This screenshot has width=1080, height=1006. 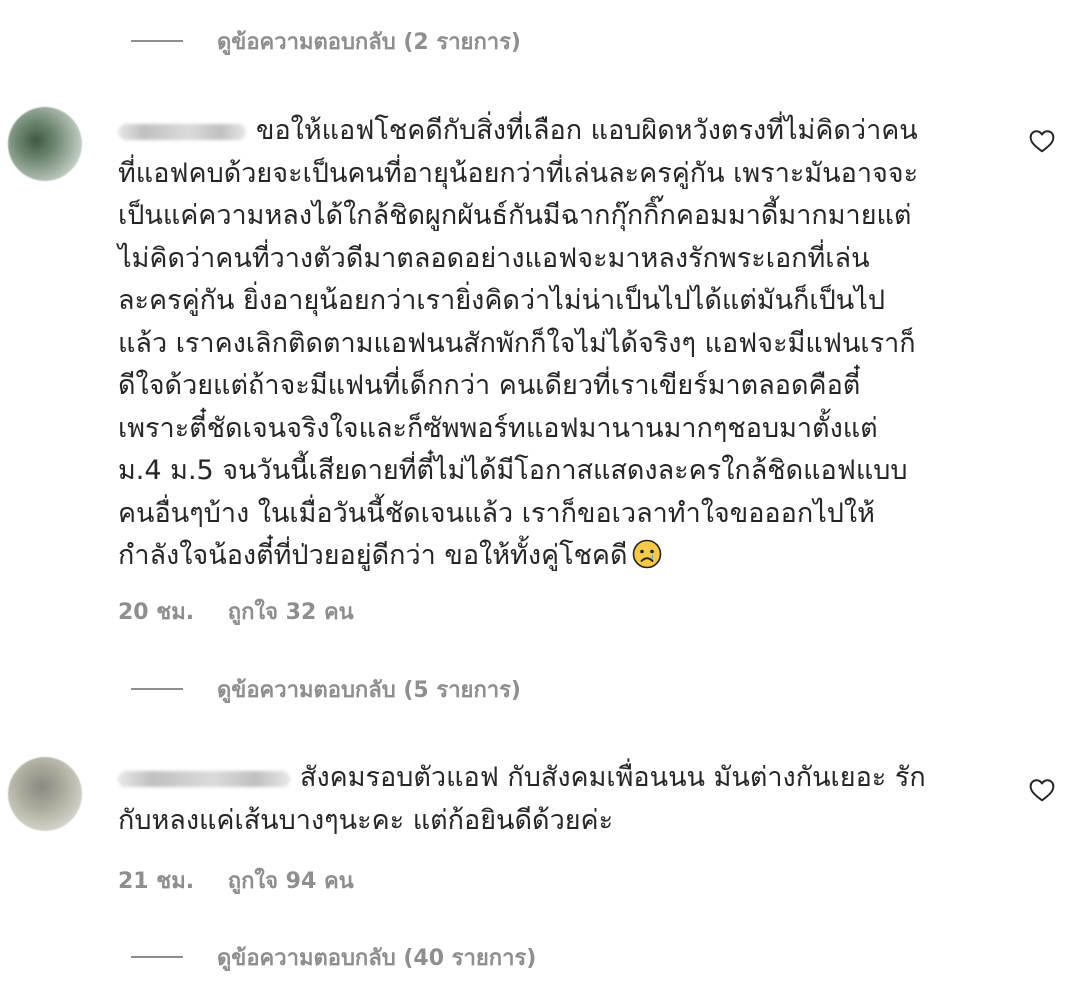 What do you see at coordinates (377, 958) in the screenshot?
I see `view-replies-label: ดูข้อความตอบกลับ (40 รายการ)` at bounding box center [377, 958].